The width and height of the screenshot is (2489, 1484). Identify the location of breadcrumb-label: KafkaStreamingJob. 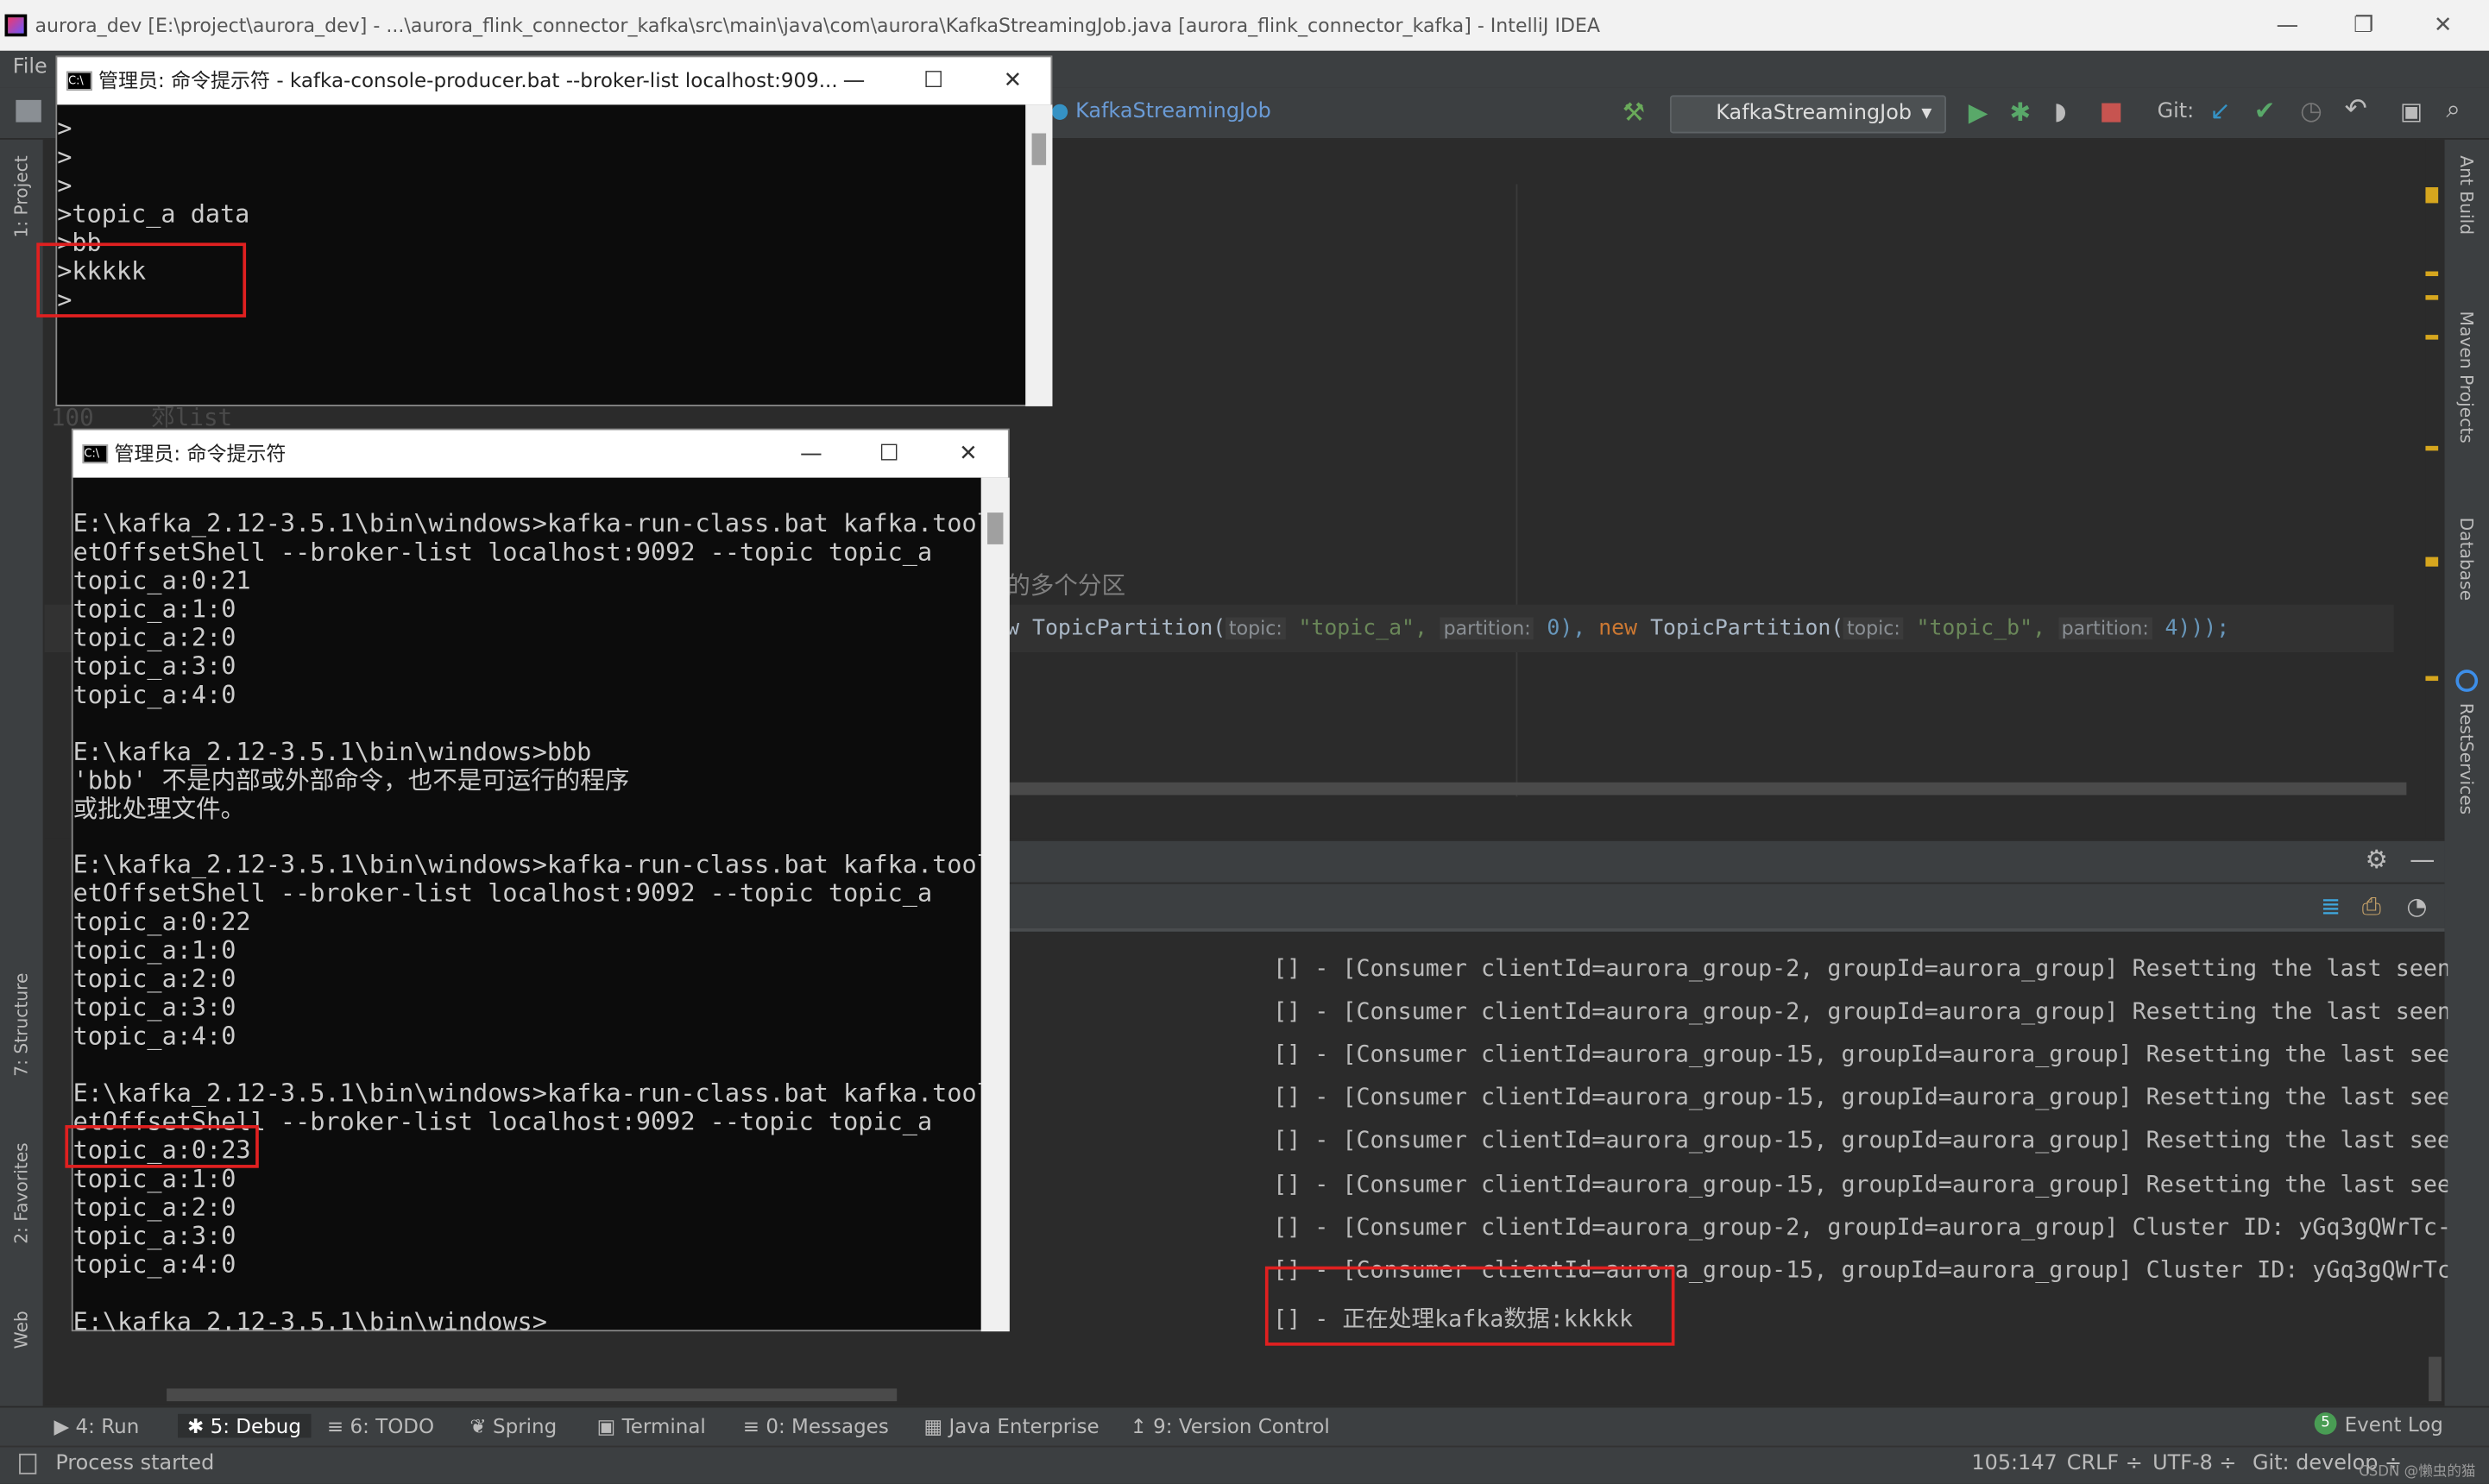
(1173, 112).